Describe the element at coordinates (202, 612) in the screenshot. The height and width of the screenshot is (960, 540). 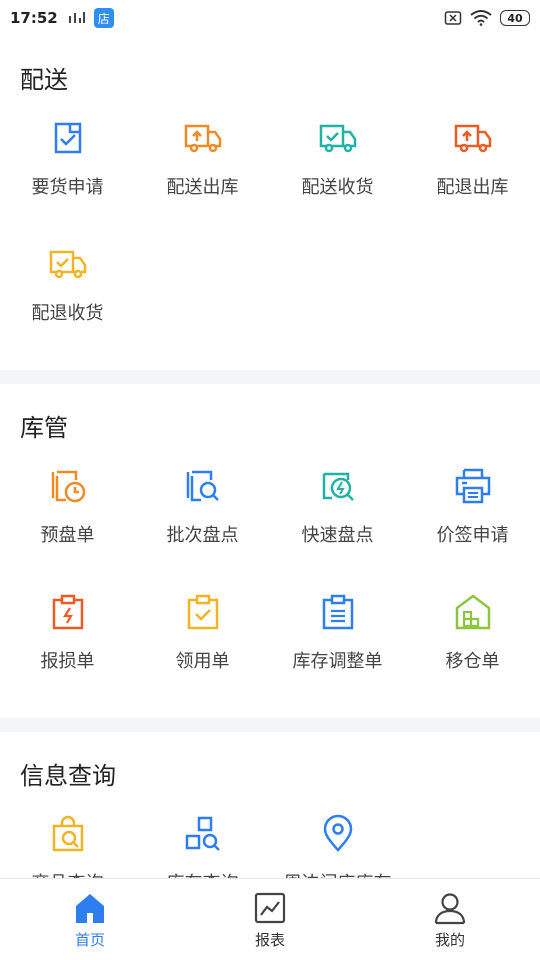
I see `clipboard-check-icon` at that location.